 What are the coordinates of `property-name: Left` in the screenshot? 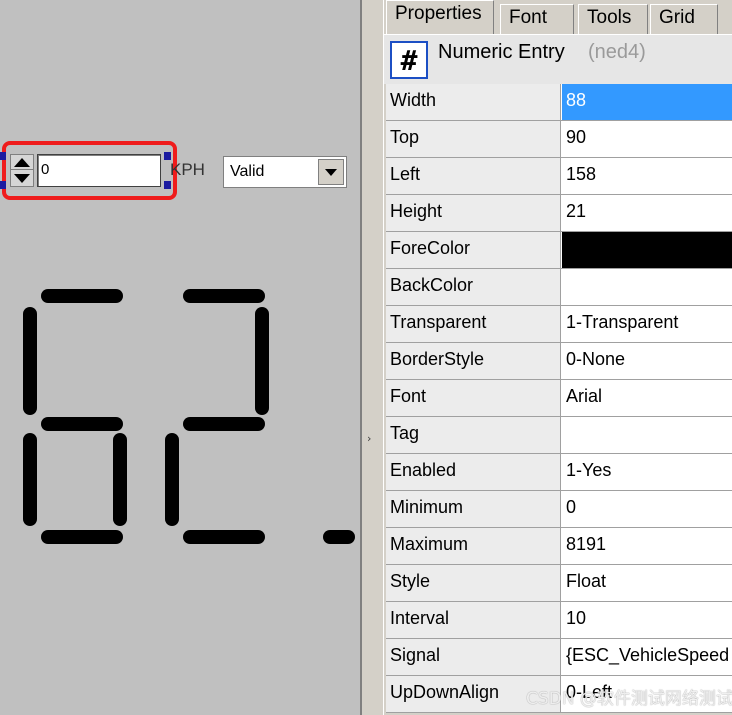 It's located at (473, 176).